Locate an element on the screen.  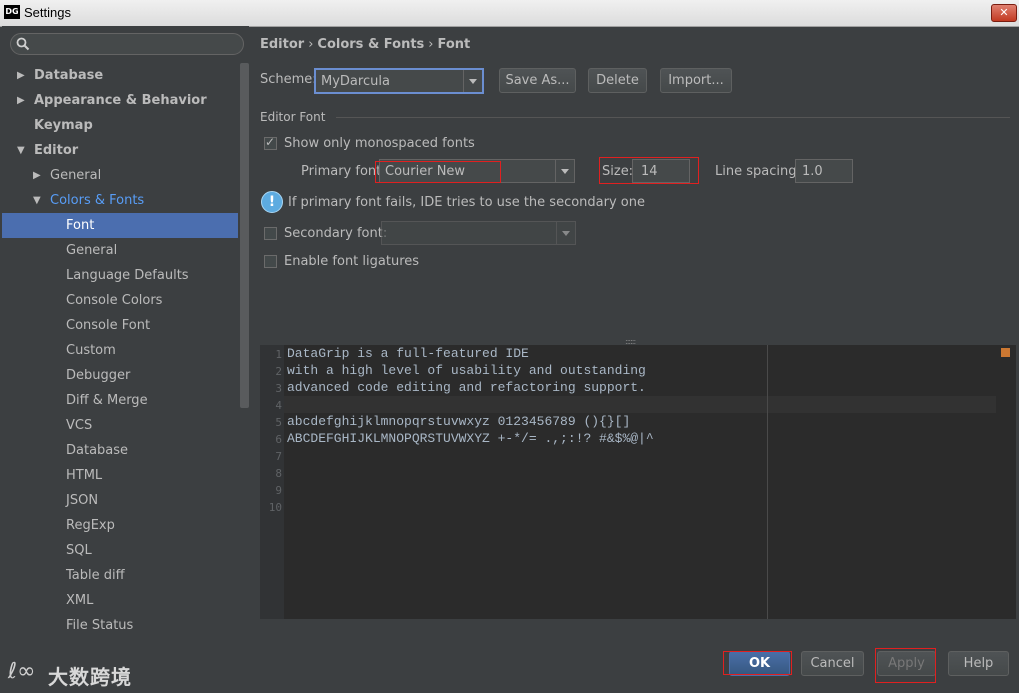
dialog-button-bar: ℓ∞ 大数跨境 OK Cancel Apply Help is located at coordinates (509, 662).